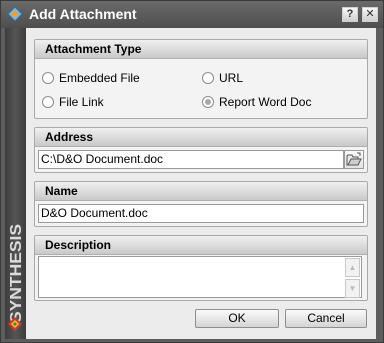 This screenshot has height=343, width=384. What do you see at coordinates (81, 102) in the screenshot?
I see `radio-label: File Link` at bounding box center [81, 102].